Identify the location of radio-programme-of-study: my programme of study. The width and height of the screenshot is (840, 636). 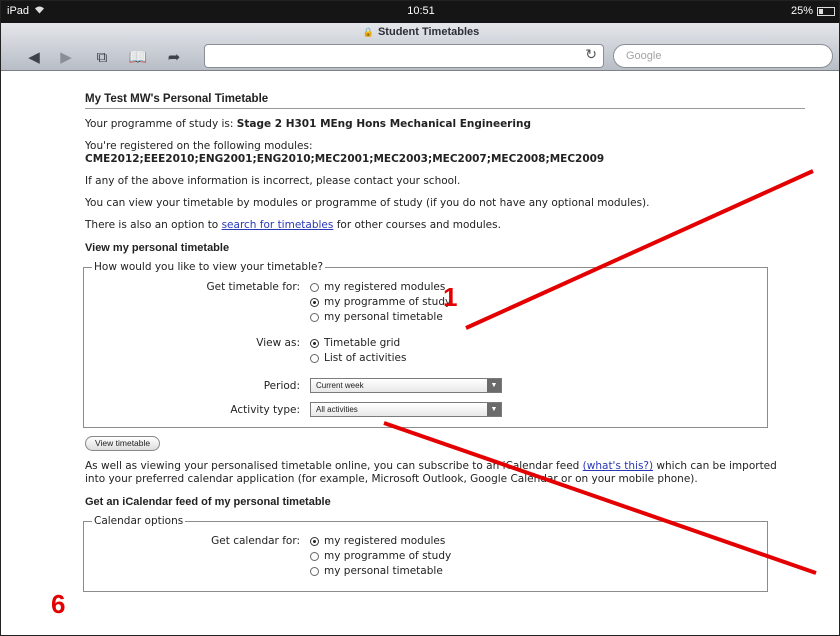
(380, 302).